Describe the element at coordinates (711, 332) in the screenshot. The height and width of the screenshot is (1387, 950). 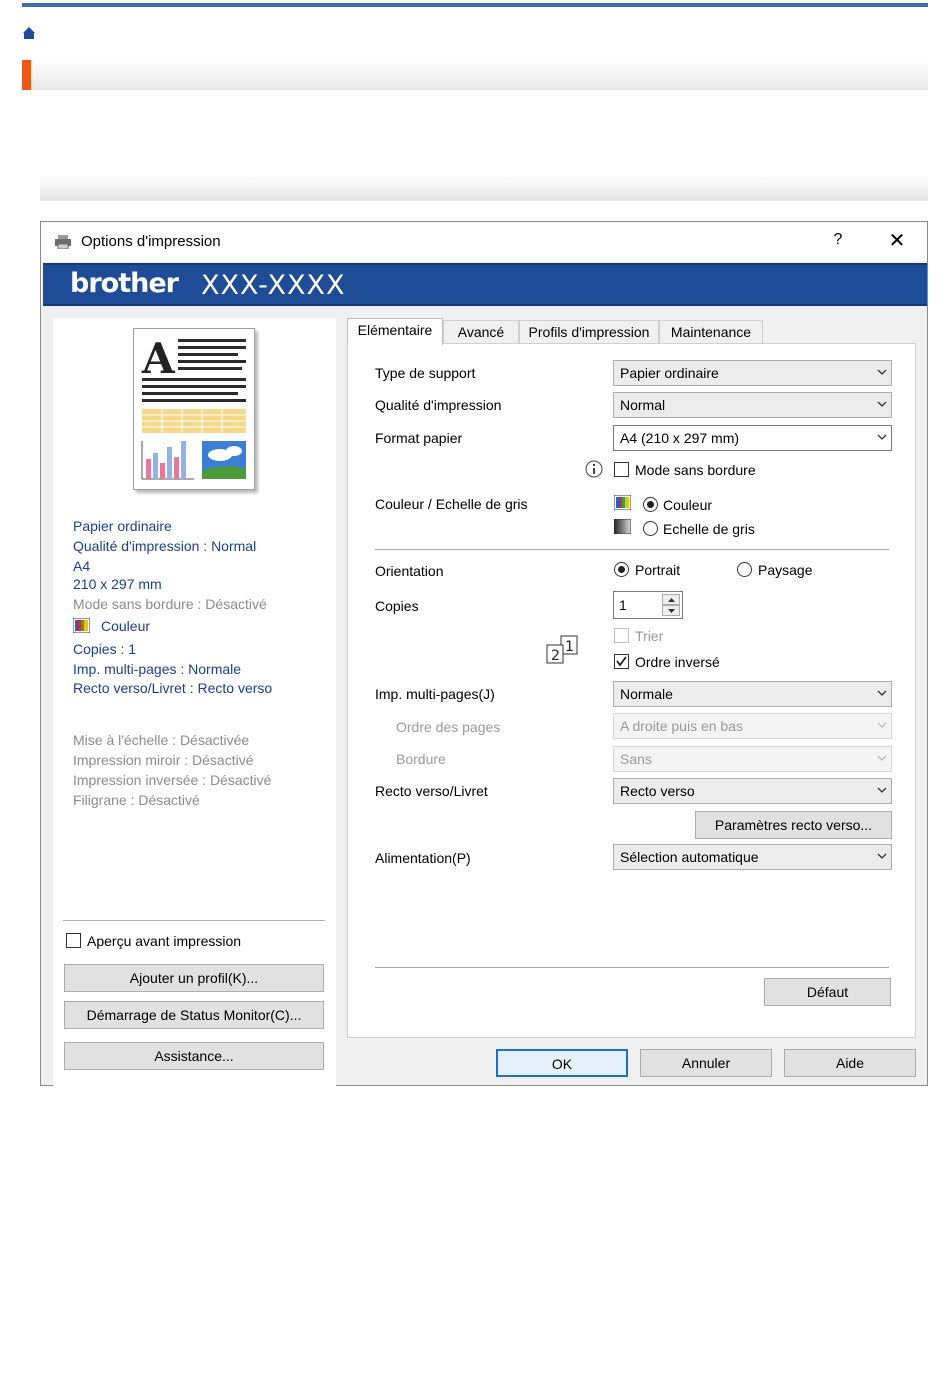
I see `tab-maintenance: Maintenance` at that location.